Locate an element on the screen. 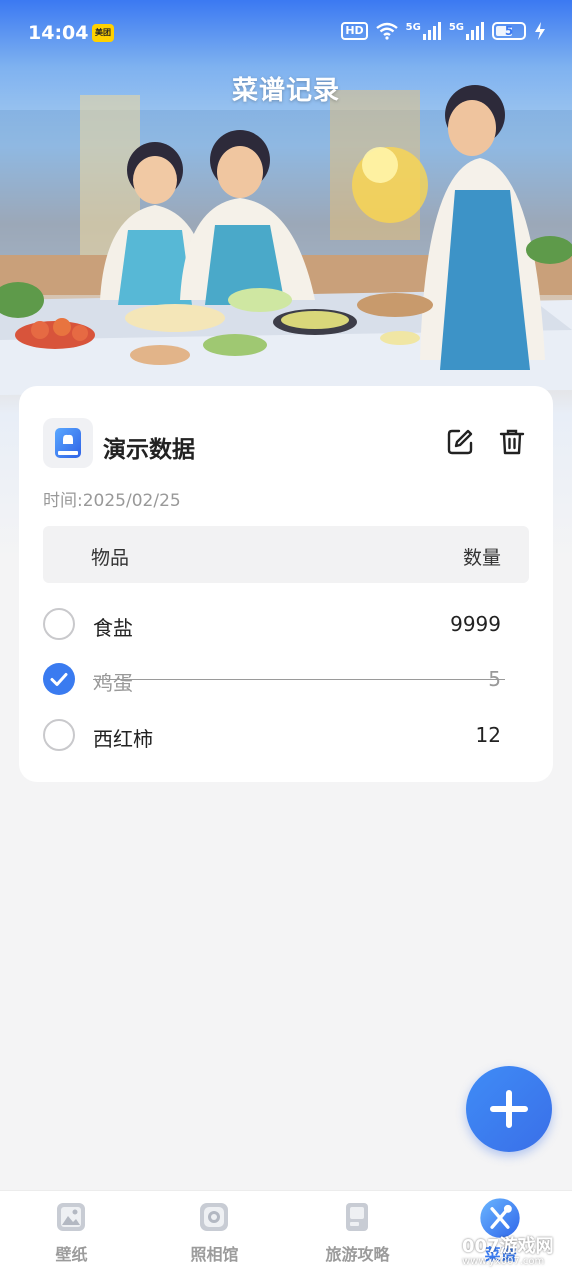  tab-travel-guide: 旅游攻略 is located at coordinates (357, 1235).